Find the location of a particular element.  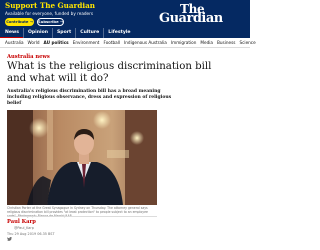

pillar-sport: Sport is located at coordinates (63, 33).